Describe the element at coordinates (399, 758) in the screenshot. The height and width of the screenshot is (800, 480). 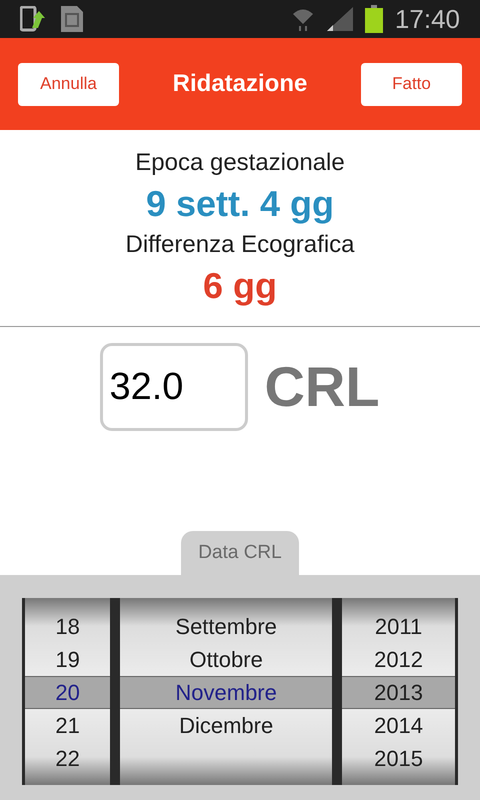
I see `picker-item: 2015` at that location.